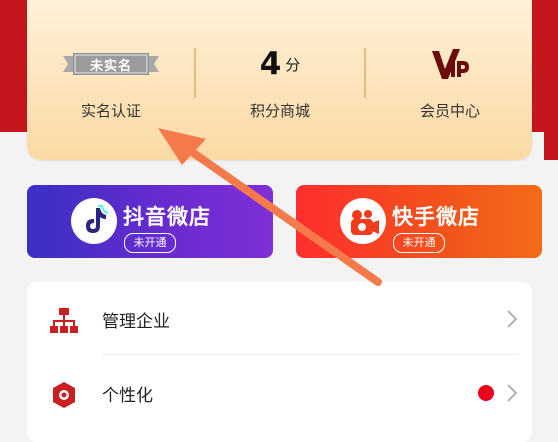 The width and height of the screenshot is (558, 442). Describe the element at coordinates (270, 64) in the screenshot. I see `points-value: 4` at that location.